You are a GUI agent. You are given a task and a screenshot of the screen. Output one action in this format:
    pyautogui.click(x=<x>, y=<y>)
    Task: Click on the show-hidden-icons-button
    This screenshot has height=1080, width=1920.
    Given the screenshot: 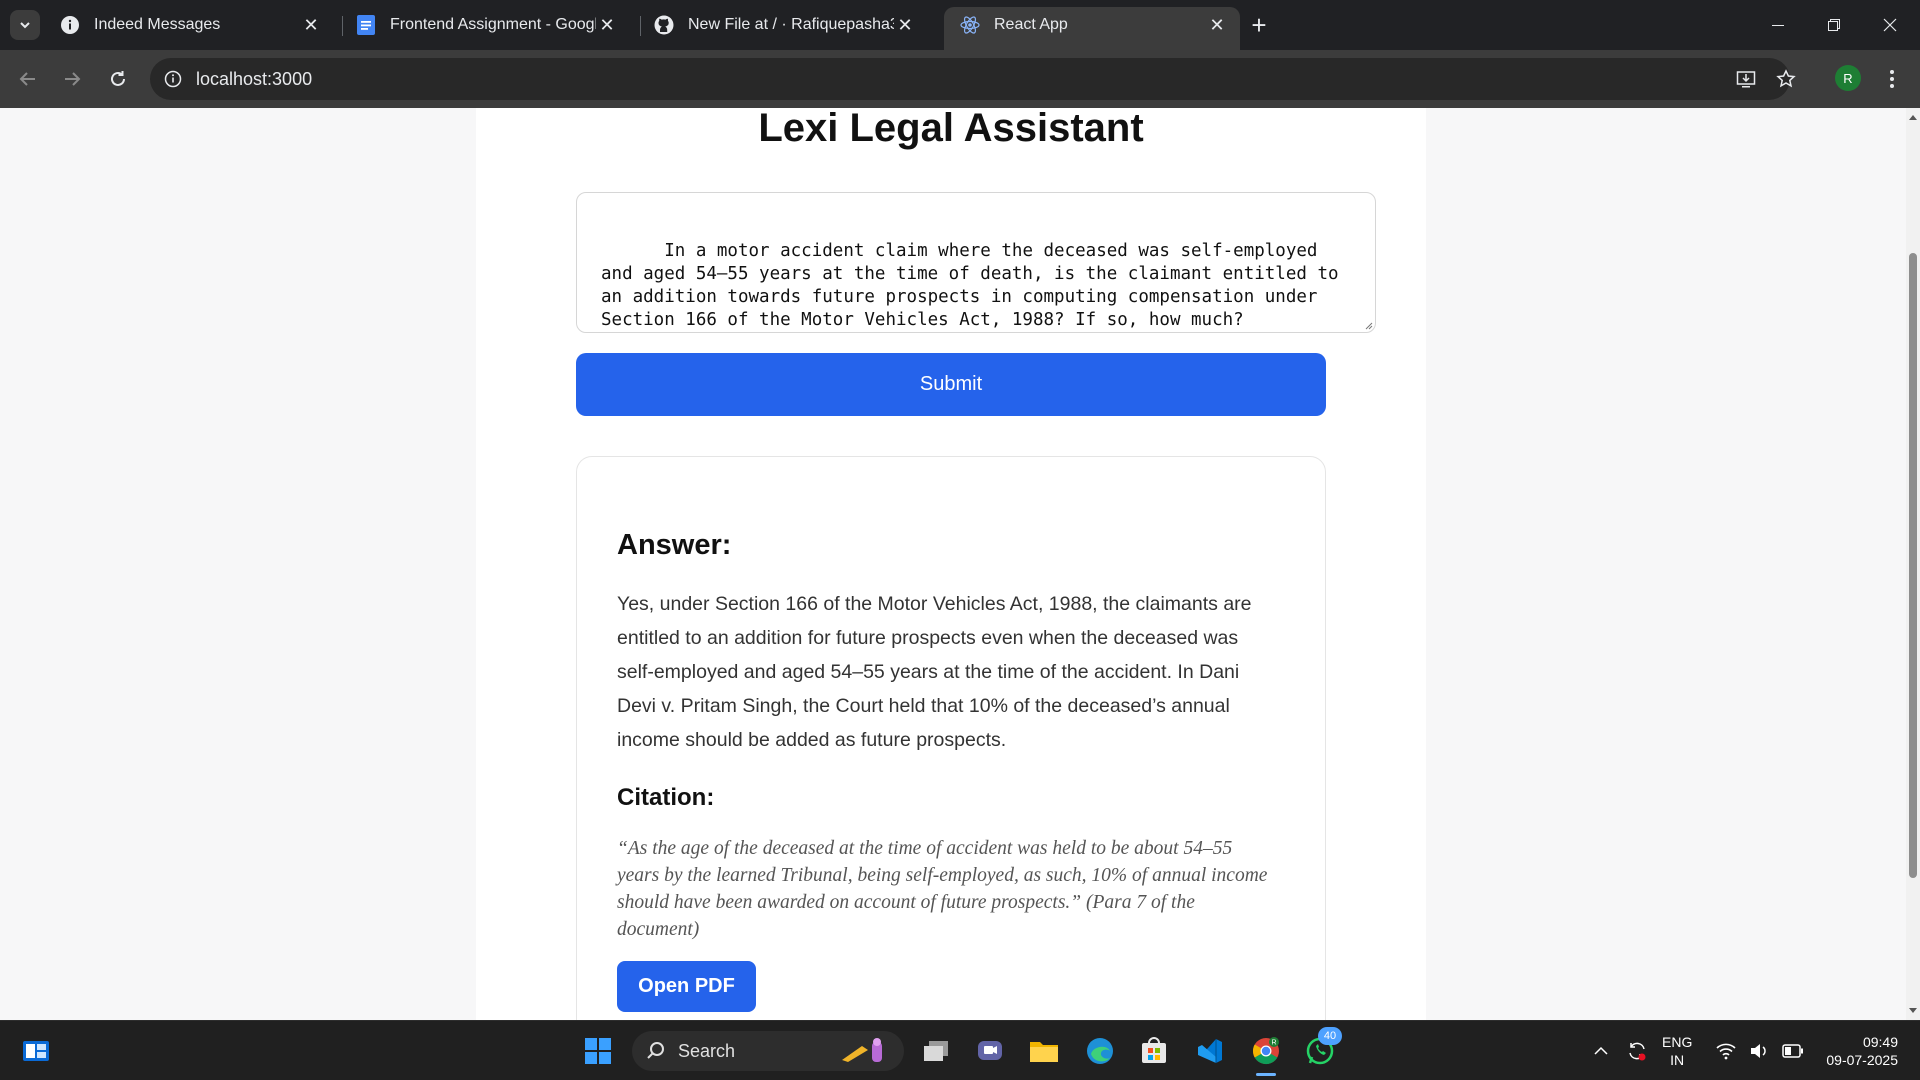 What is the action you would take?
    pyautogui.click(x=1601, y=1051)
    